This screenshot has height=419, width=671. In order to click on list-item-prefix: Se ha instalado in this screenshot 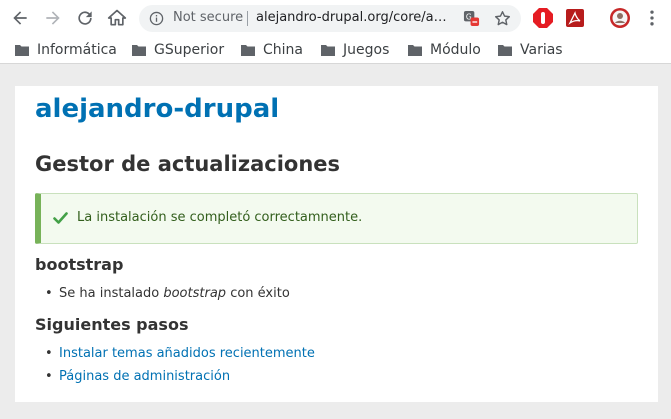, I will do `click(109, 293)`.